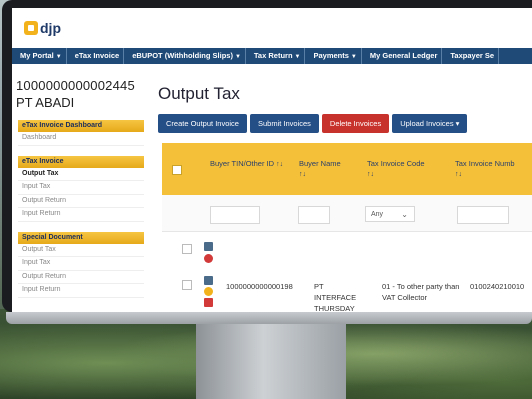 The height and width of the screenshot is (399, 532). I want to click on page-title: Output Tax, so click(199, 93).